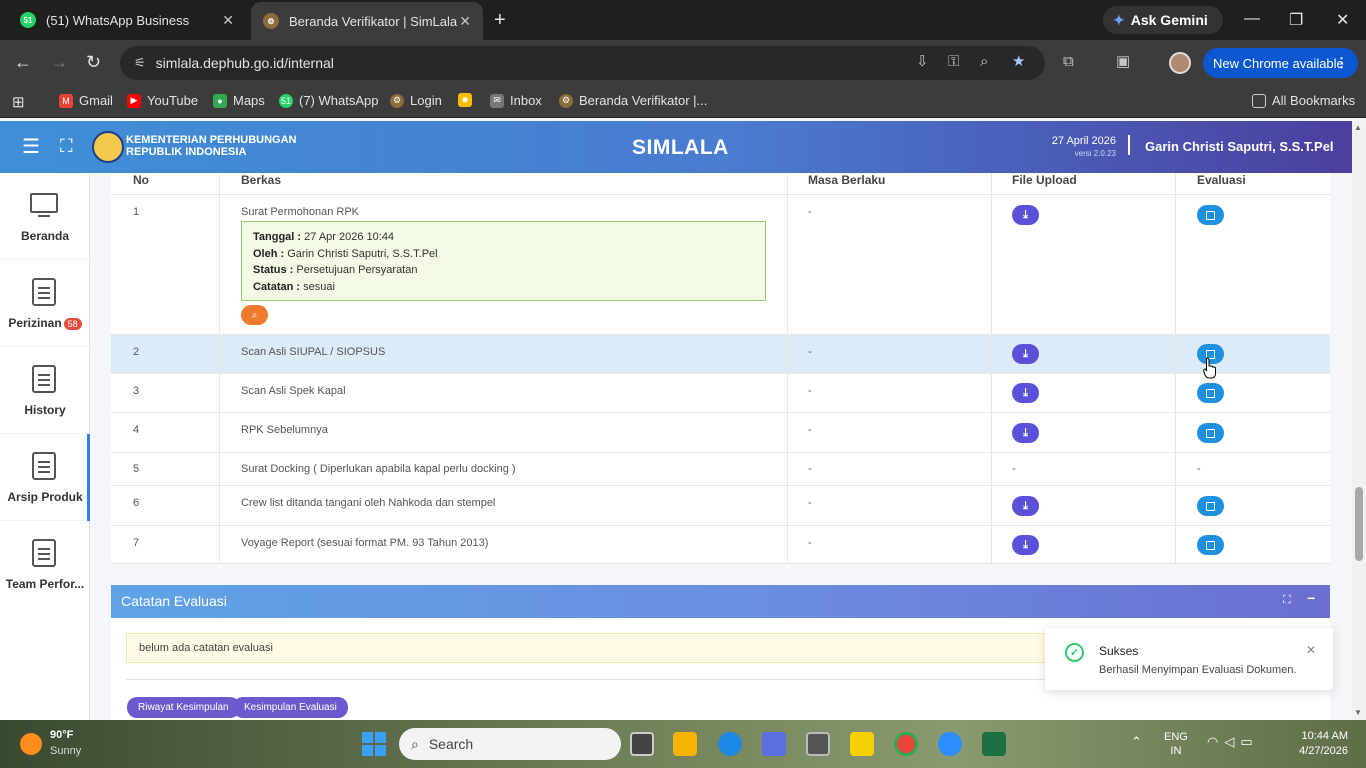 Image resolution: width=1366 pixels, height=768 pixels. I want to click on new-tab-icon: +, so click(500, 20).